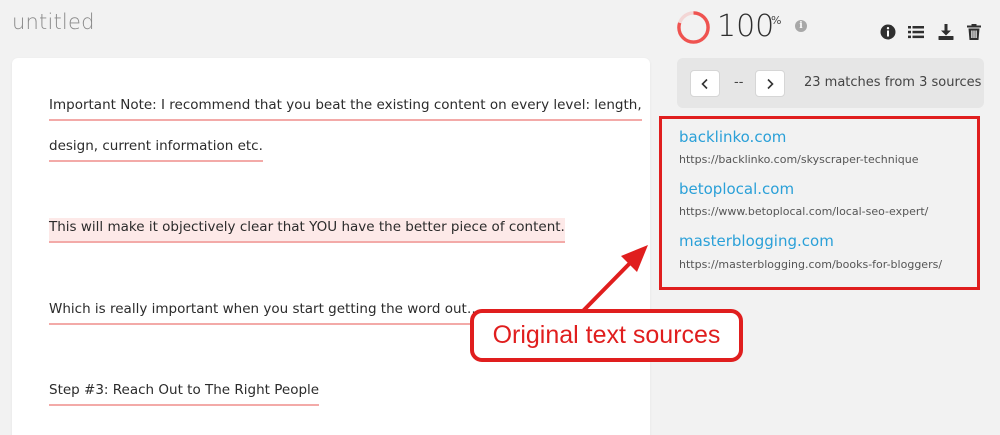  What do you see at coordinates (693, 27) in the screenshot?
I see `plagiarism-score-ring` at bounding box center [693, 27].